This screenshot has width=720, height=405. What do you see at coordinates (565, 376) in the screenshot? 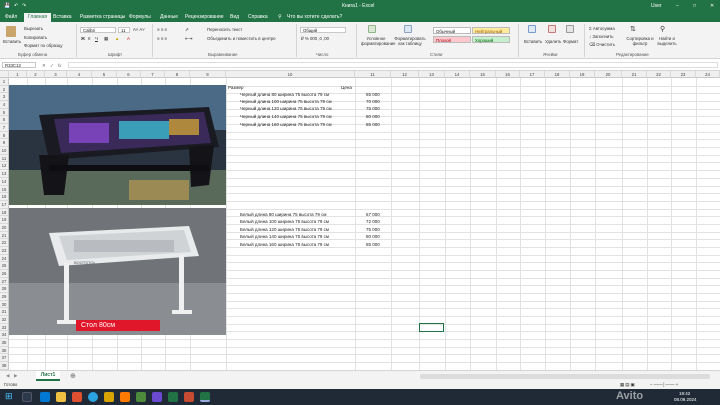
I see `horizontal-scrollbar` at bounding box center [565, 376].